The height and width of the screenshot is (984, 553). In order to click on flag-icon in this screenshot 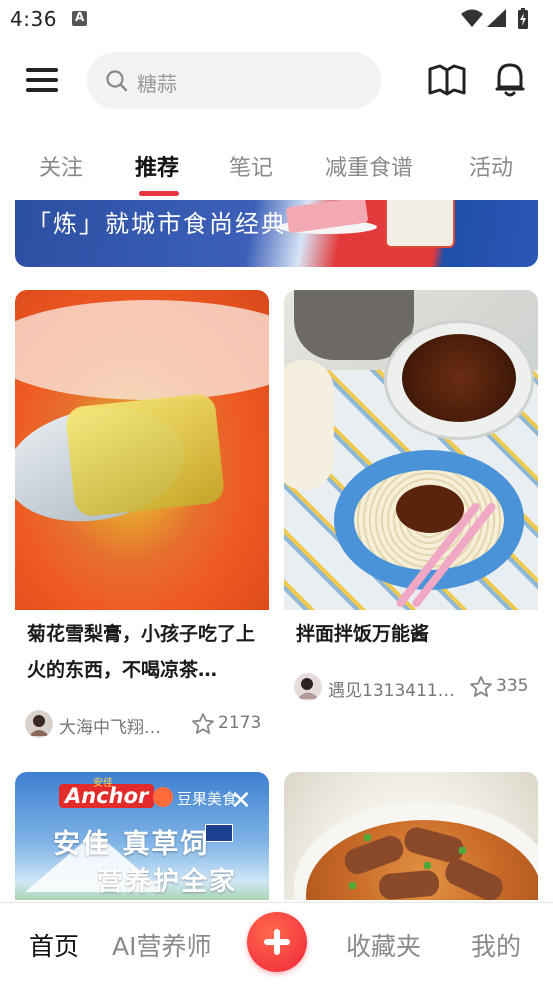, I will do `click(219, 833)`.